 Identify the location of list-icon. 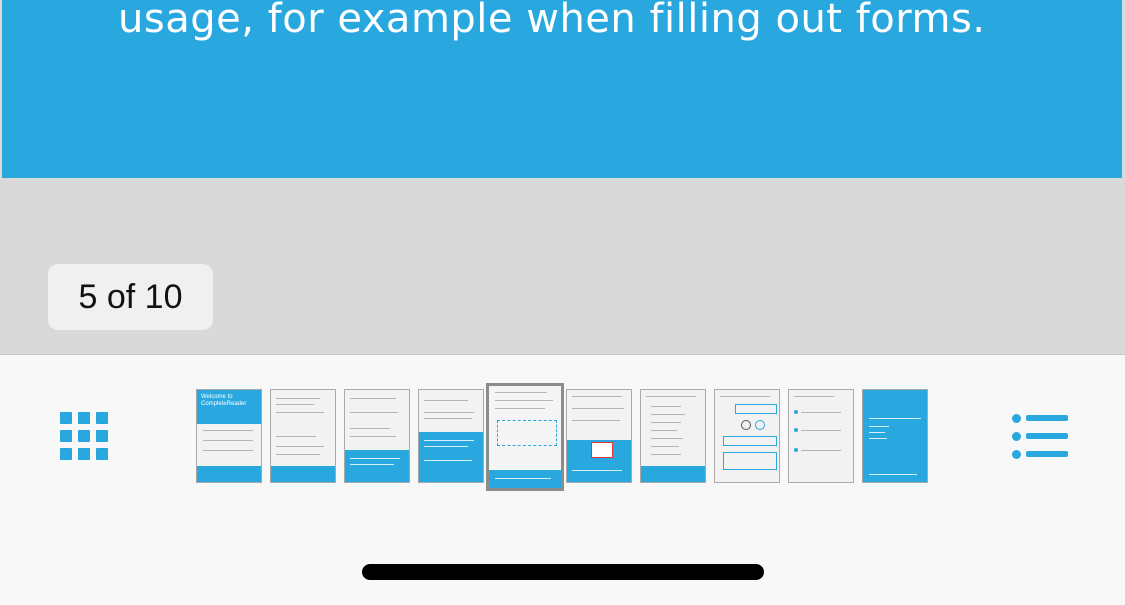
(1040, 435).